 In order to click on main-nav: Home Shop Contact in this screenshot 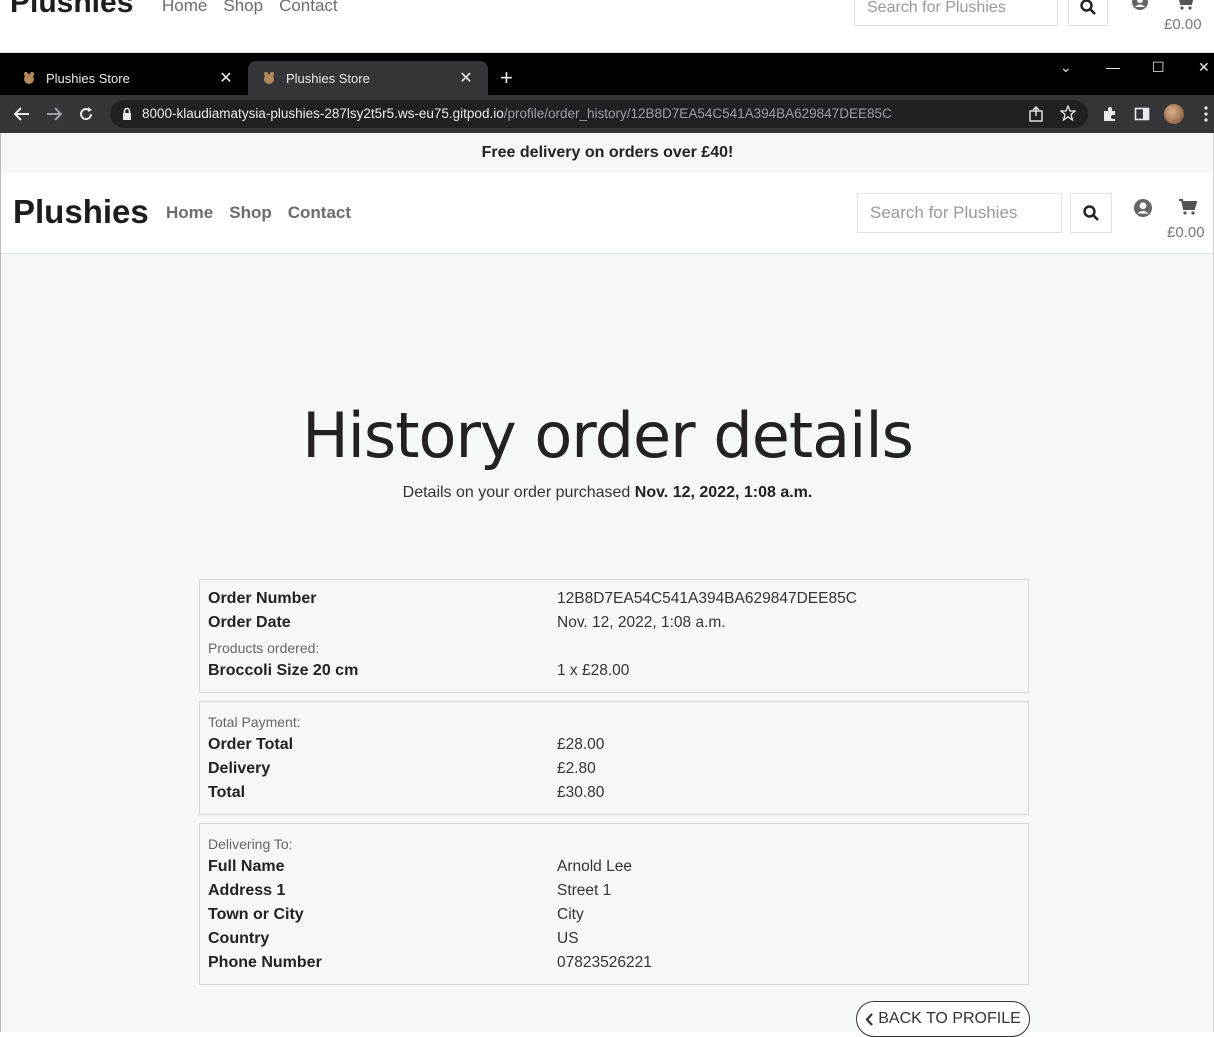, I will do `click(266, 213)`.